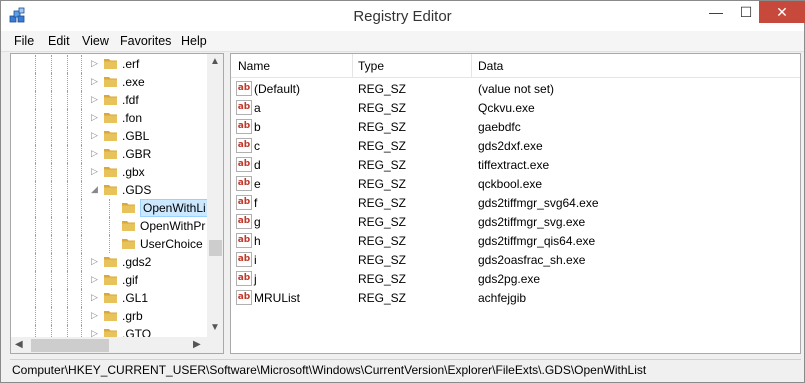 The height and width of the screenshot is (383, 805). What do you see at coordinates (111, 208) in the screenshot?
I see `tree-node: OpenWithLi` at bounding box center [111, 208].